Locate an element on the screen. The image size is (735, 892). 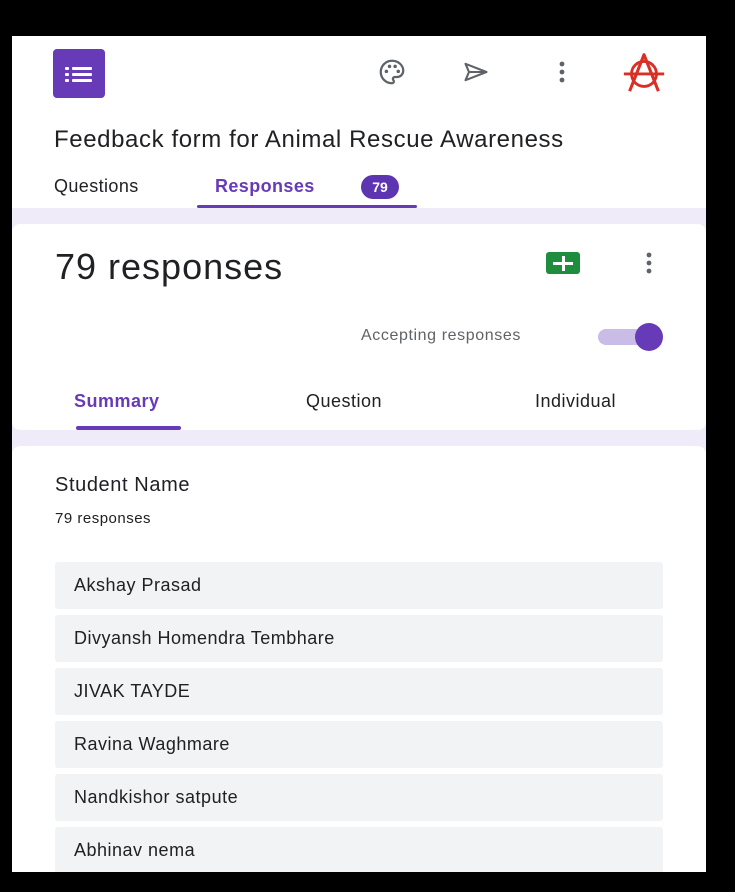
question-title: Student Name is located at coordinates (123, 485).